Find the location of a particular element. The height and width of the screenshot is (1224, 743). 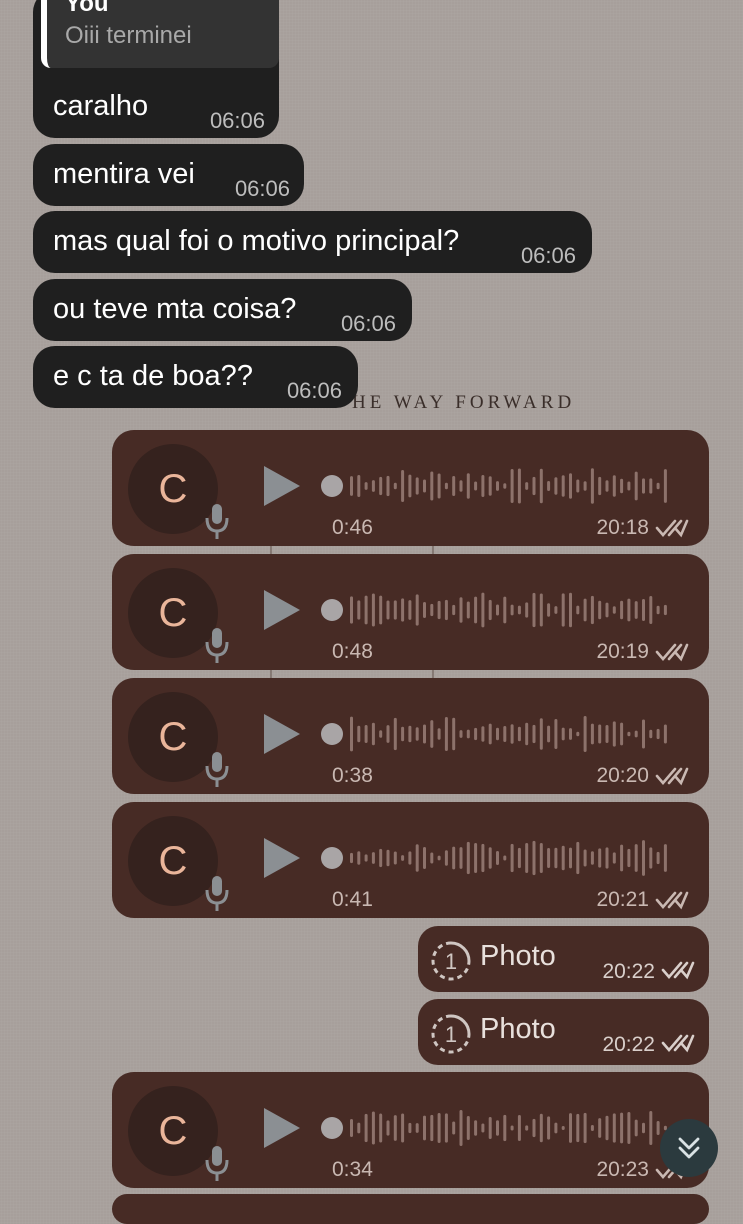

message-bubble: ou teve mta coisa? 06:06 is located at coordinates (222, 310).